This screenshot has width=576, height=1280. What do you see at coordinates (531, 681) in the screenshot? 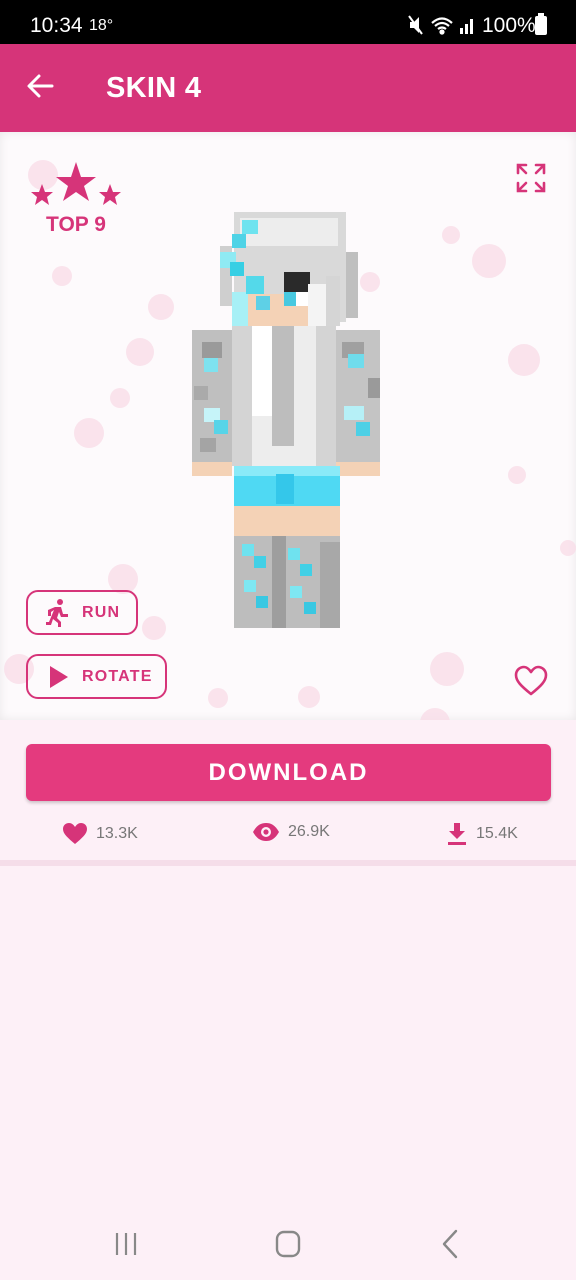
I see `heart-outline-icon` at bounding box center [531, 681].